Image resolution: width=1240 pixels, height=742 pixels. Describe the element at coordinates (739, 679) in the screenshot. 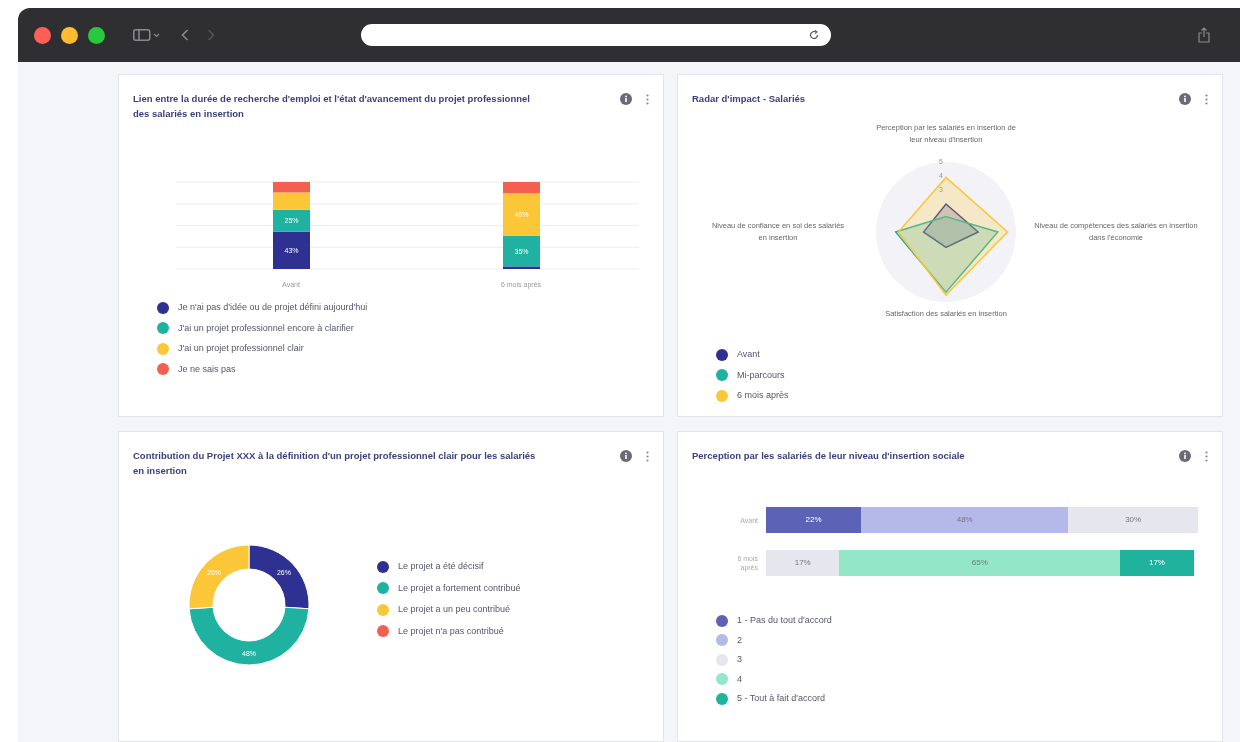

I see `legend-label: 4` at that location.